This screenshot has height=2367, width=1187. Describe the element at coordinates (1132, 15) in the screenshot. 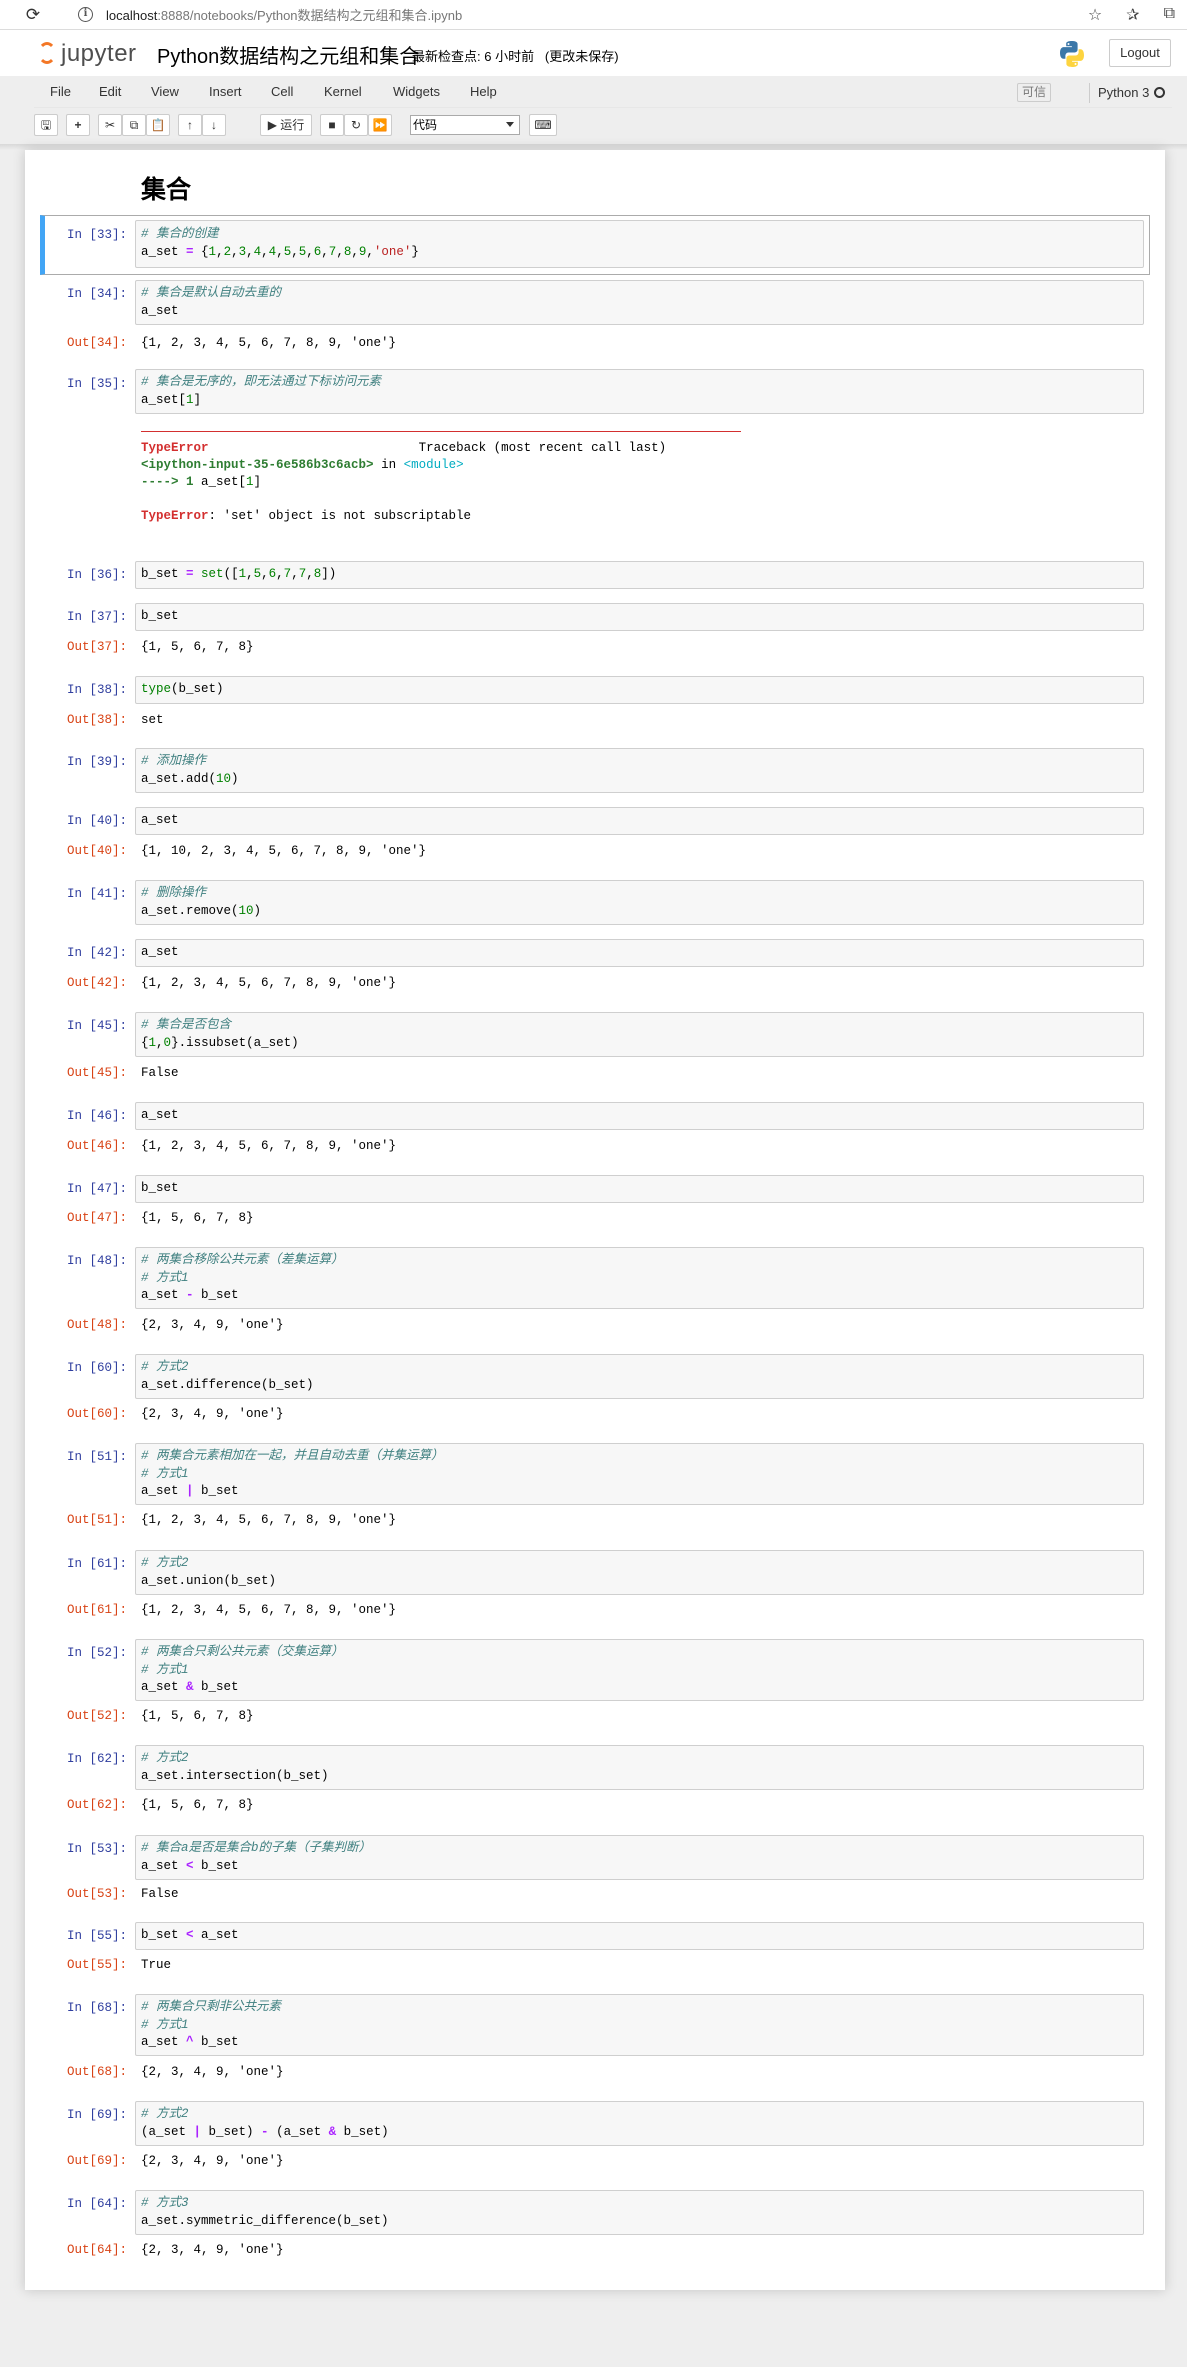

I see `favorites-icon: ✰` at that location.